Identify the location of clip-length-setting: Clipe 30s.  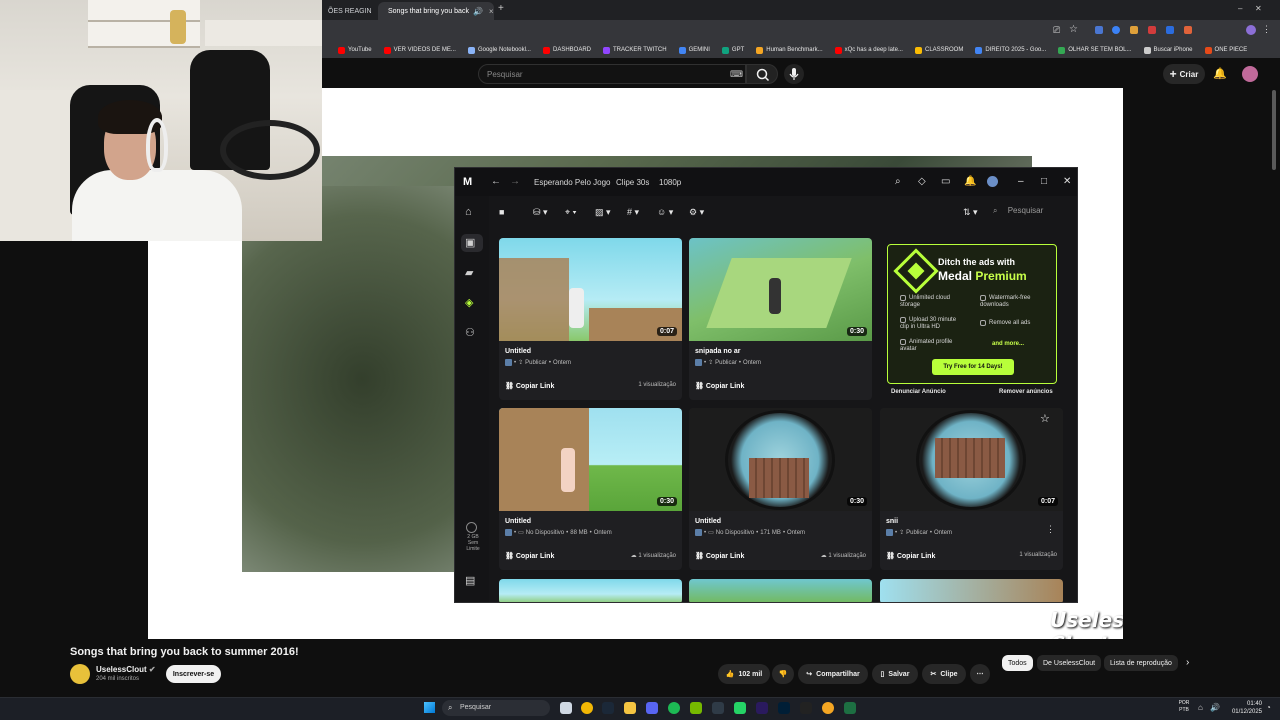
(632, 182).